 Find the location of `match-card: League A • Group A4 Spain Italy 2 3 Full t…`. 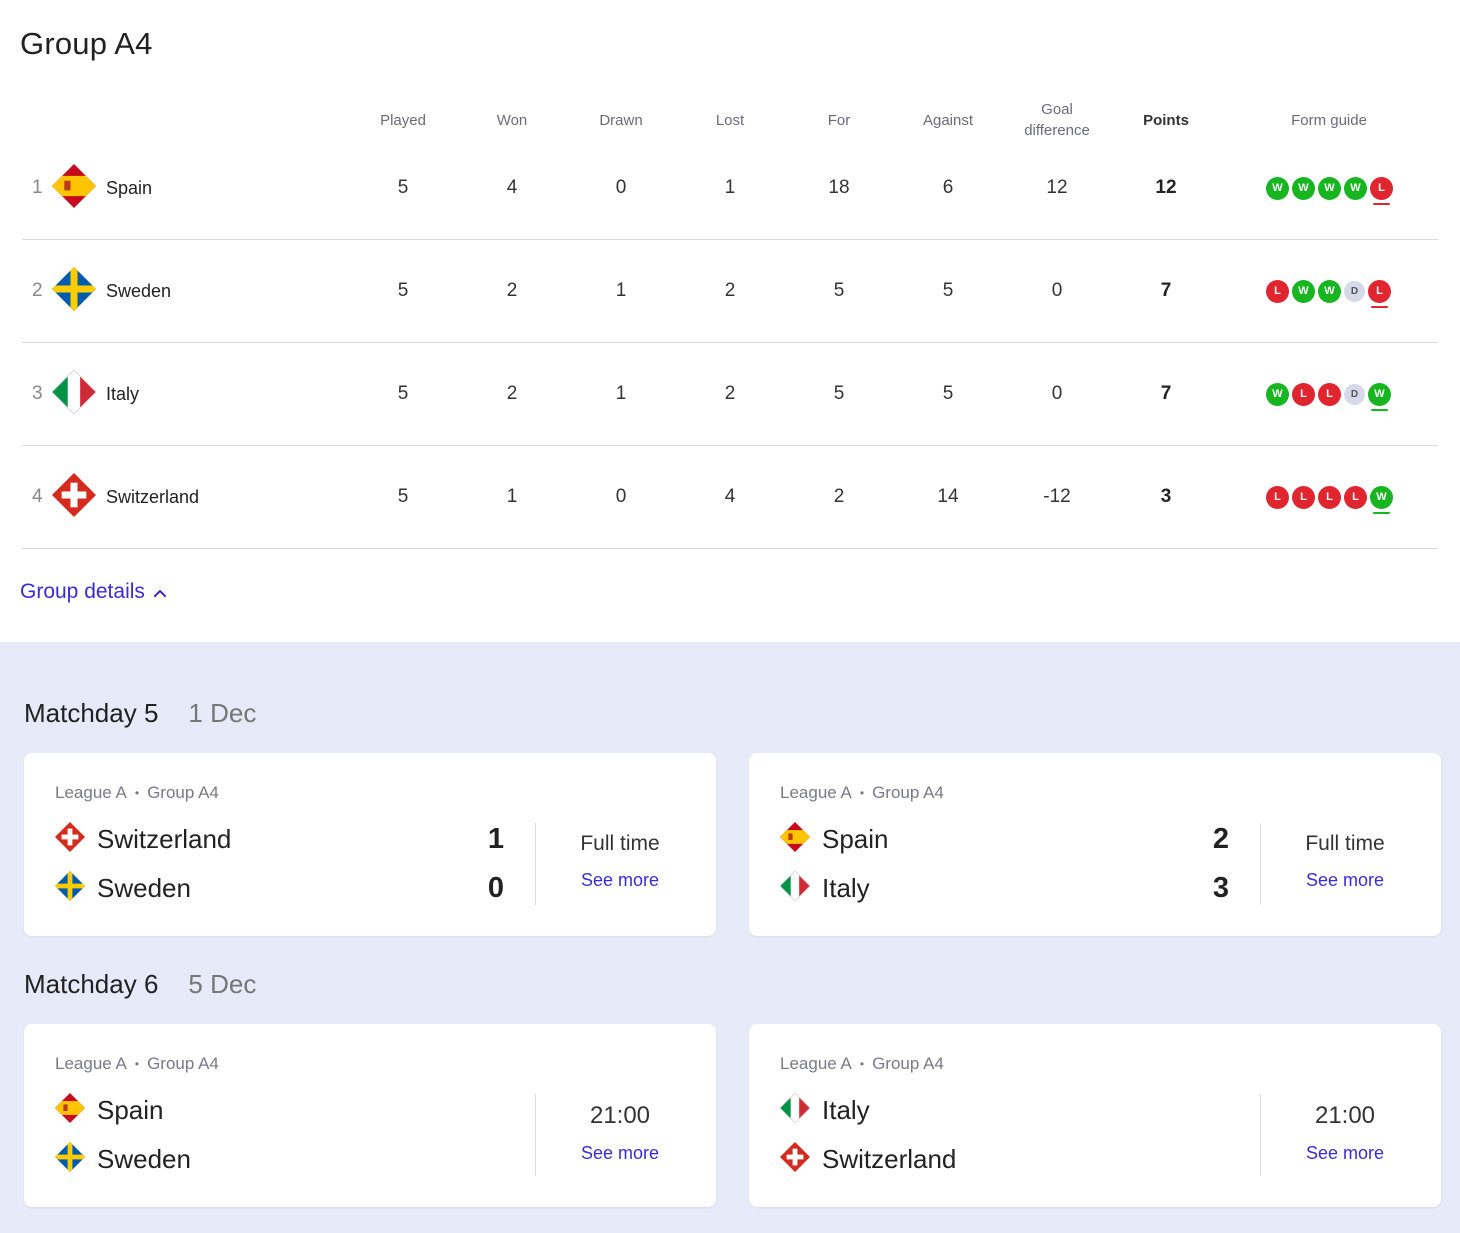

match-card: League A • Group A4 Spain Italy 2 3 Full t… is located at coordinates (1095, 844).